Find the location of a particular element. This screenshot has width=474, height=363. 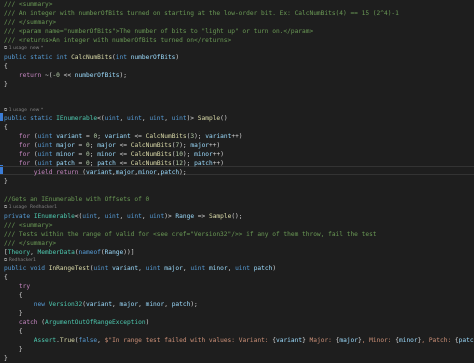

code-token: ))] is located at coordinates (129, 252).